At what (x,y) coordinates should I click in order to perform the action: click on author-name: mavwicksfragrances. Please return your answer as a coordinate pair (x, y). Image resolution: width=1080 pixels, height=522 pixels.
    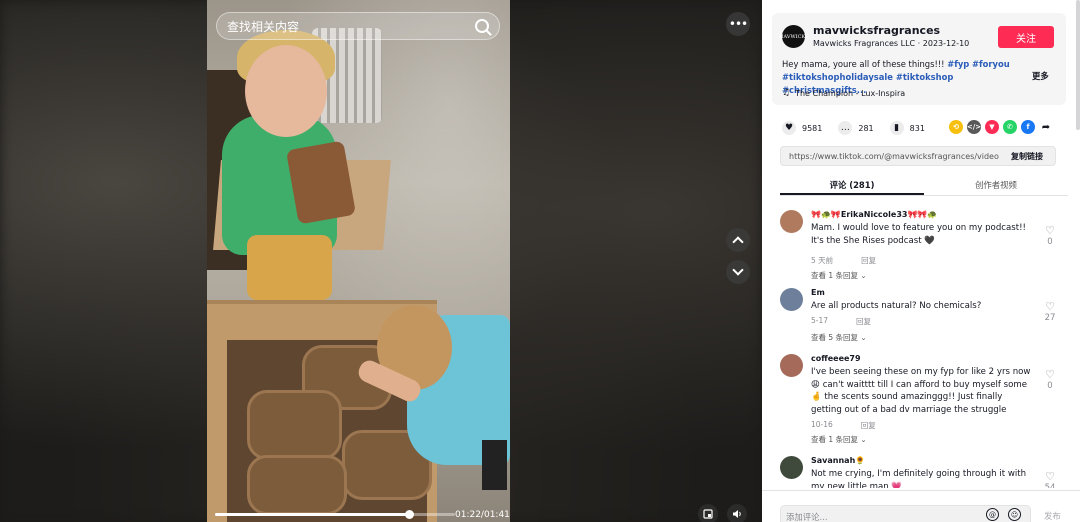
    Looking at the image, I should click on (876, 30).